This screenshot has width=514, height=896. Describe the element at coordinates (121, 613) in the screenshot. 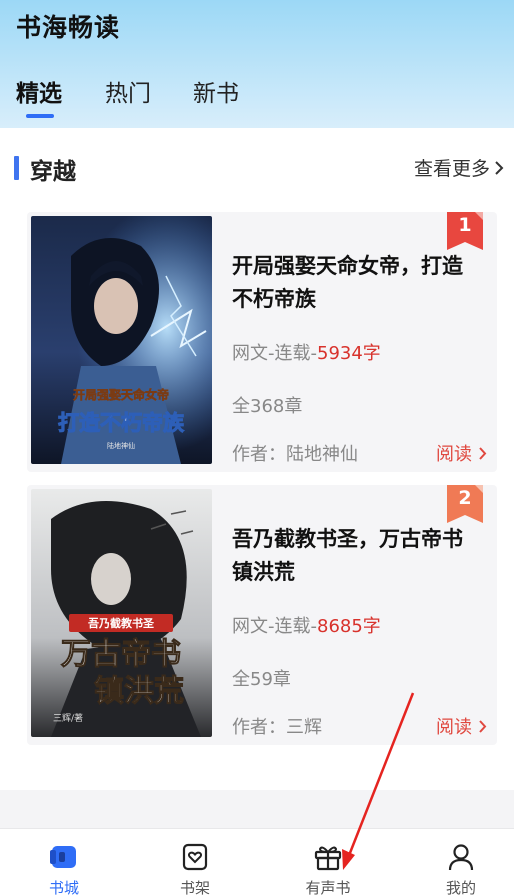

I see `book-cover: 吾乃截教书圣 万古帝书 镇洪荒 三辉/著` at that location.